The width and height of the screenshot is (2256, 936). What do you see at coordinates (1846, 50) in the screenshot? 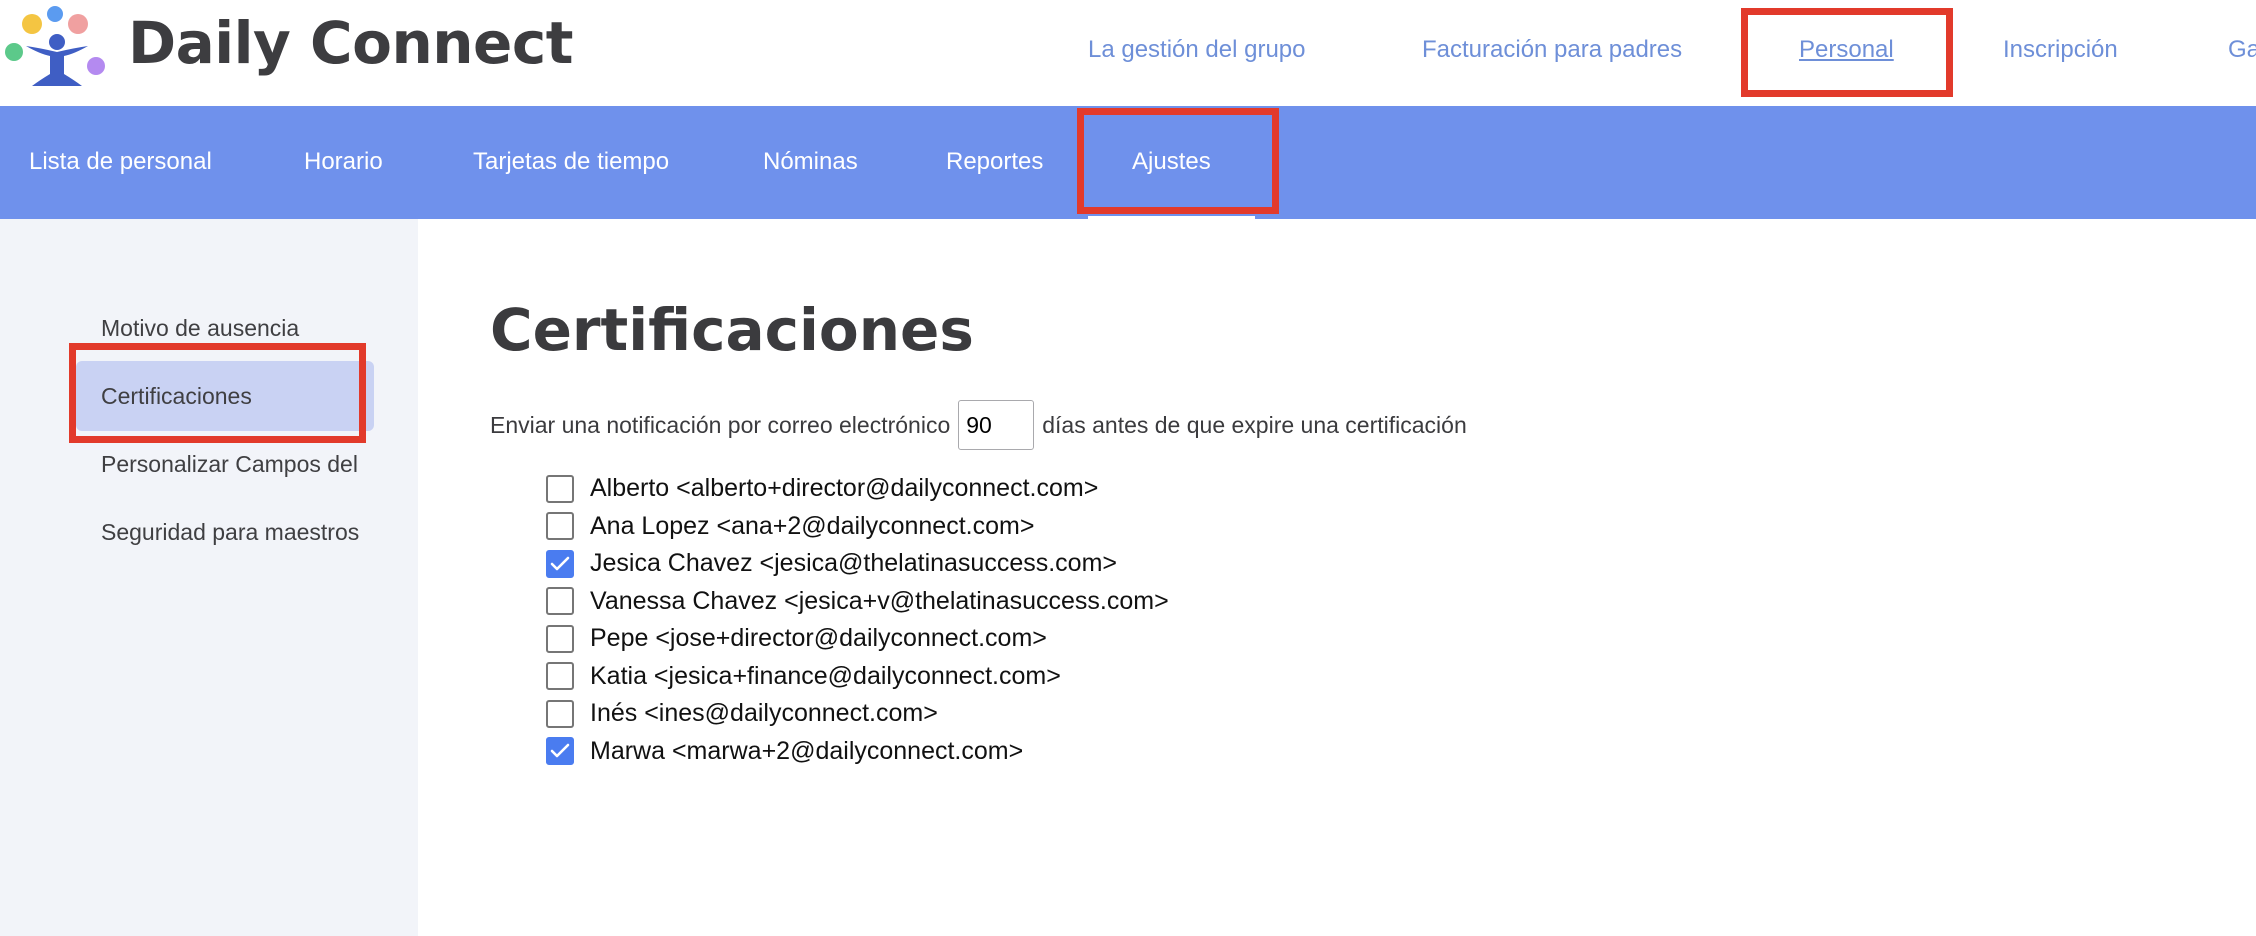
I see `top-nav-staff: Personal` at bounding box center [1846, 50].